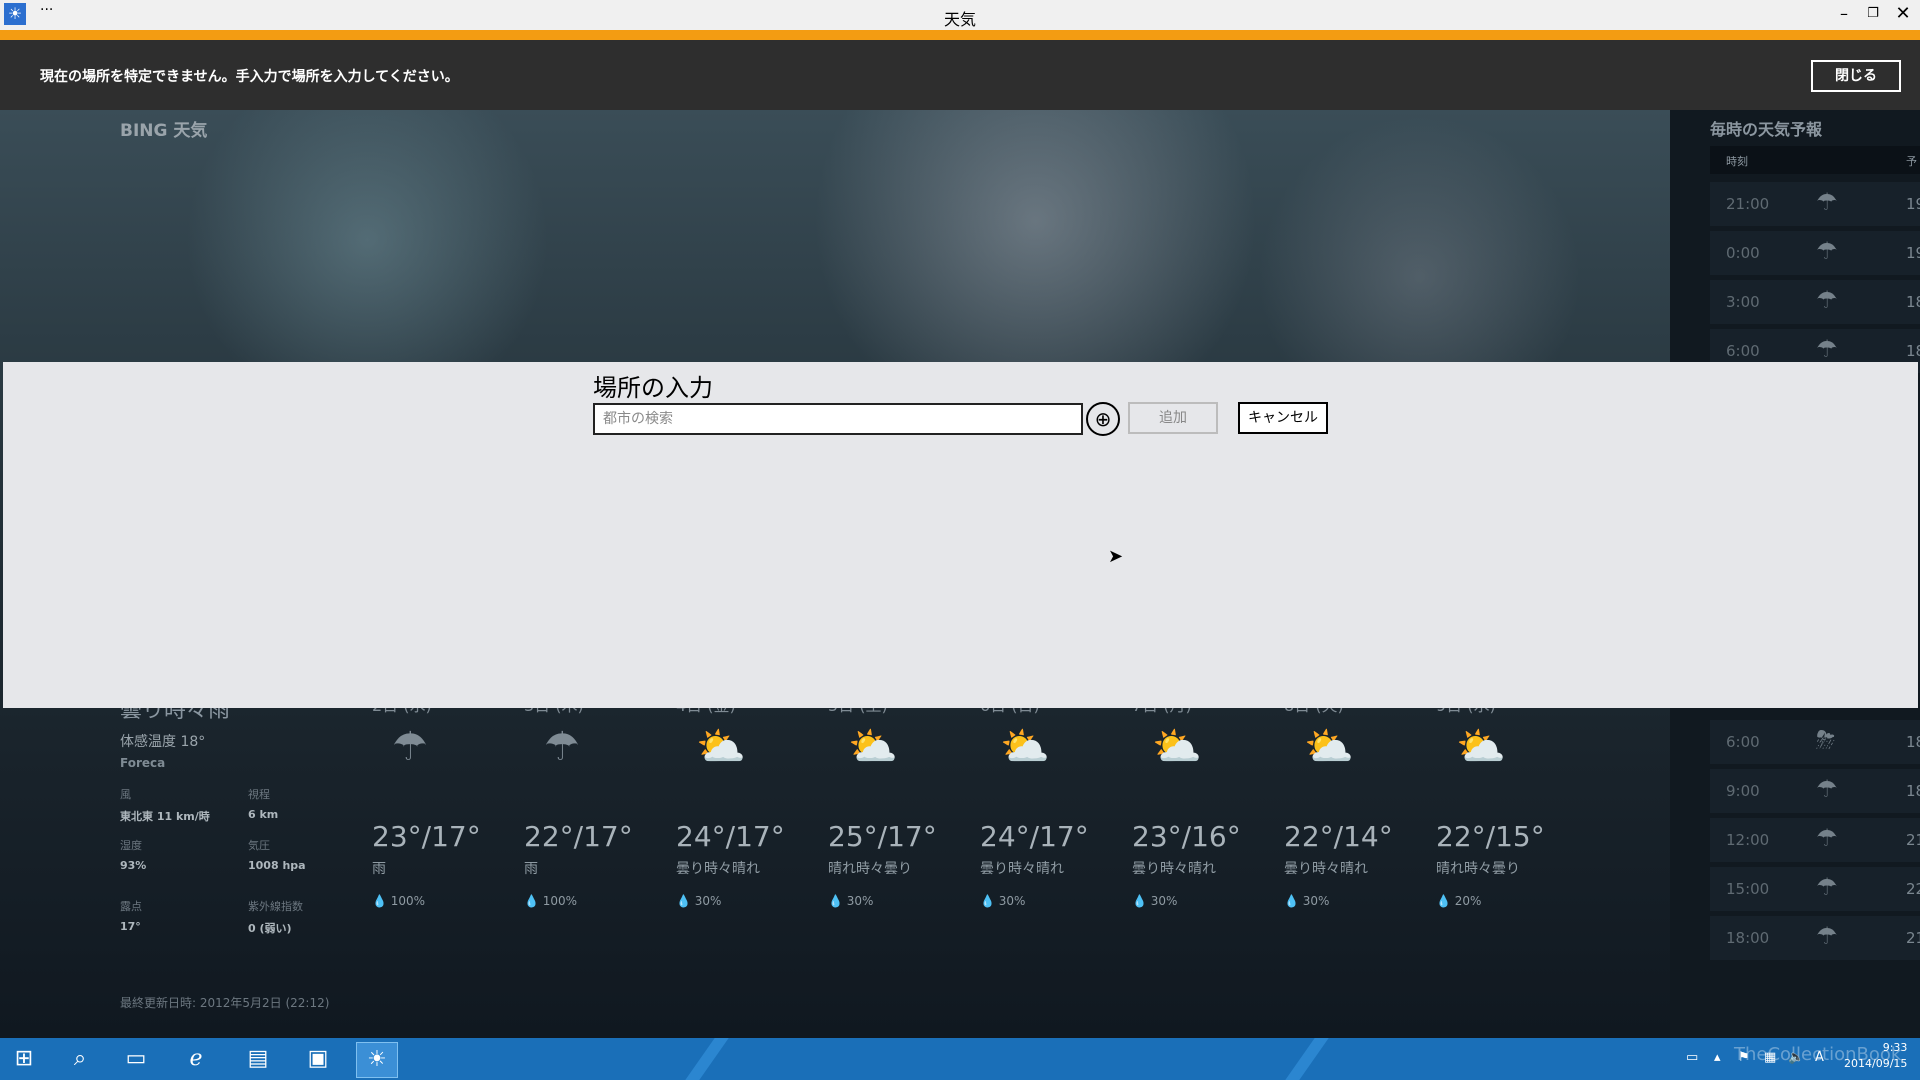  Describe the element at coordinates (1458, 901) in the screenshot. I see `forecast-rain-chance: 💧 20%` at that location.